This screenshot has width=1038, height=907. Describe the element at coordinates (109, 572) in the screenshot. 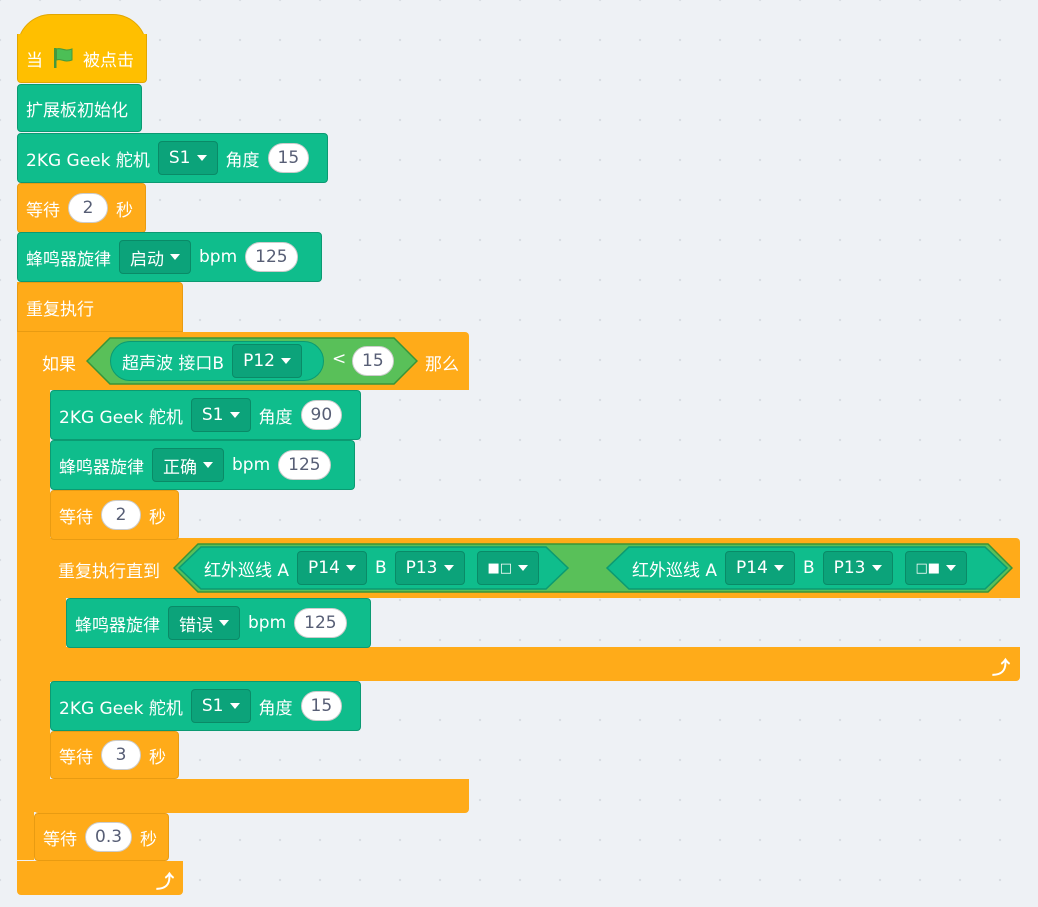

I see `until-label: 重复执行直到` at that location.